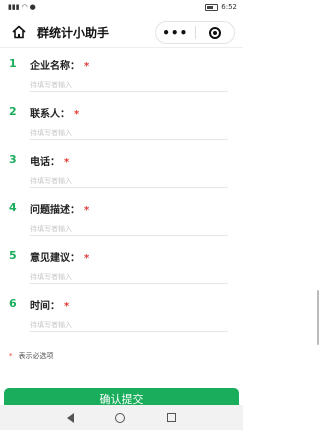 Image resolution: width=320 pixels, height=430 pixels. I want to click on phone-input, so click(129, 181).